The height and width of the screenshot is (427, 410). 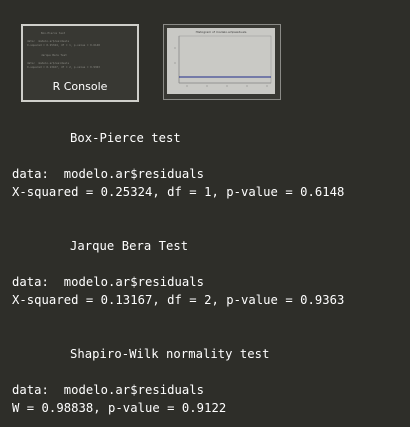 What do you see at coordinates (170, 354) in the screenshot?
I see `test-title: Shapiro-Wilk normality test` at bounding box center [170, 354].